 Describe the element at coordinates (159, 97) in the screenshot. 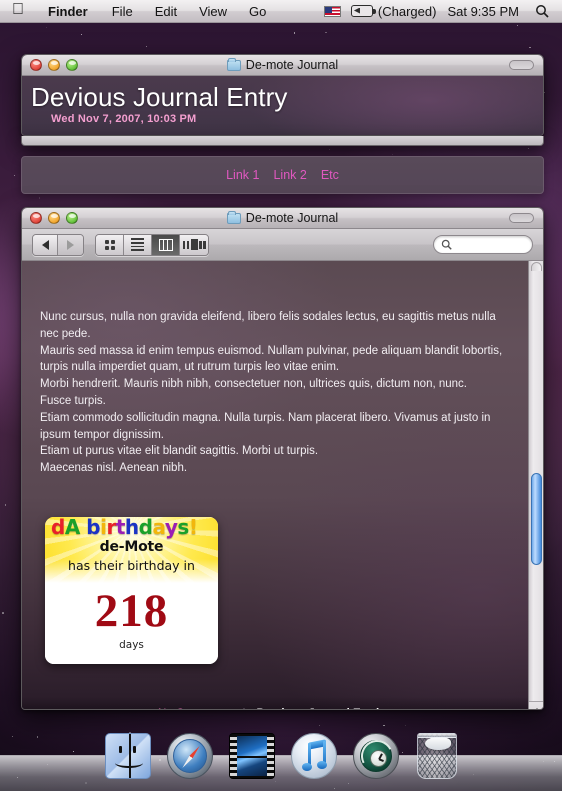

I see `page-title: Devious Journal Entry` at that location.